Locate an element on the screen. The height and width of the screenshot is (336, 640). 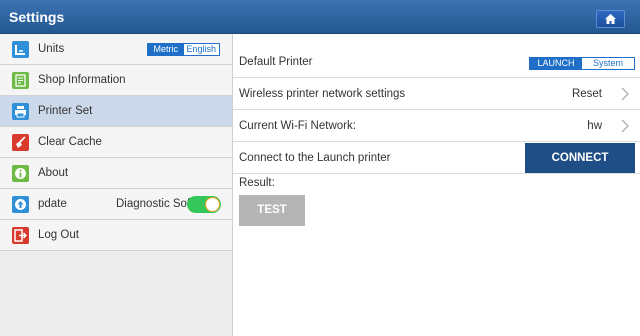
printer-system-option: System is located at coordinates (608, 63).